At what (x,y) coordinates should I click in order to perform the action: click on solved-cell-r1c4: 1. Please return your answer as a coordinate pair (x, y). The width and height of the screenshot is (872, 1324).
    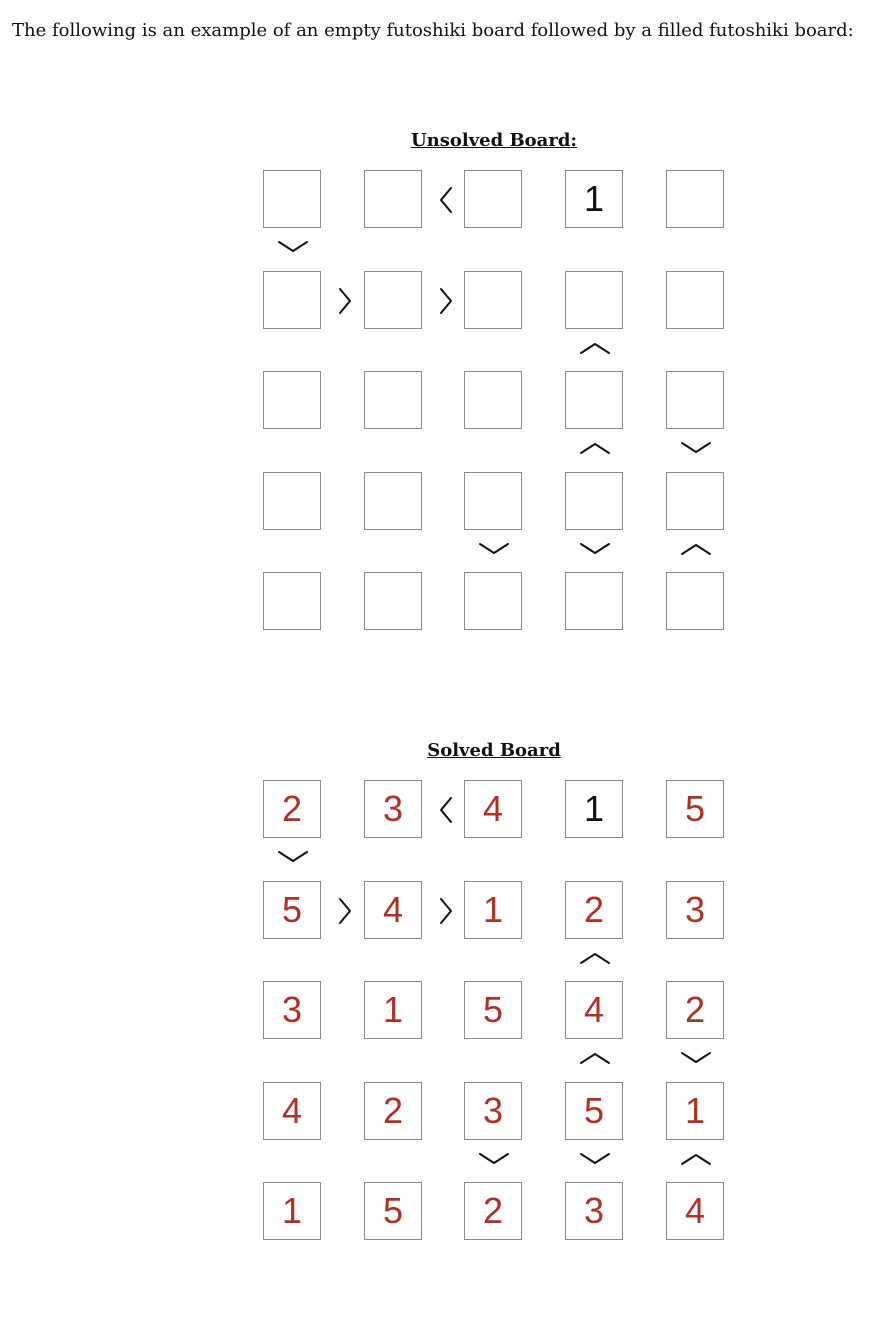
    Looking at the image, I should click on (594, 809).